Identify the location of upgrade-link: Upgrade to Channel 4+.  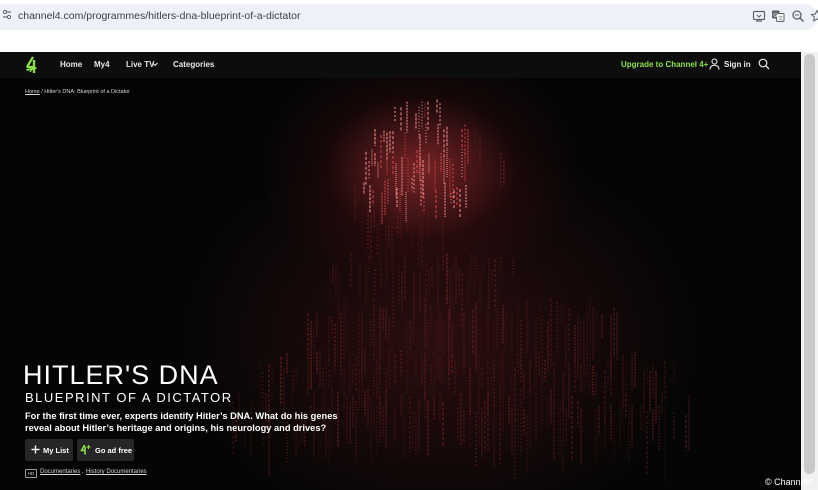
(664, 64).